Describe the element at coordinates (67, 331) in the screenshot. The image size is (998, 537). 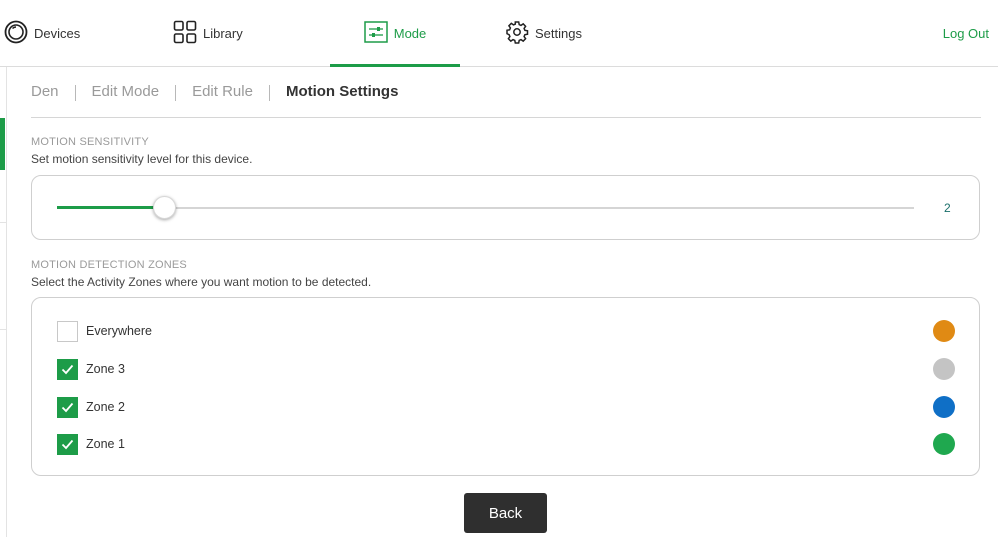
I see `everywhere-checkbox` at that location.